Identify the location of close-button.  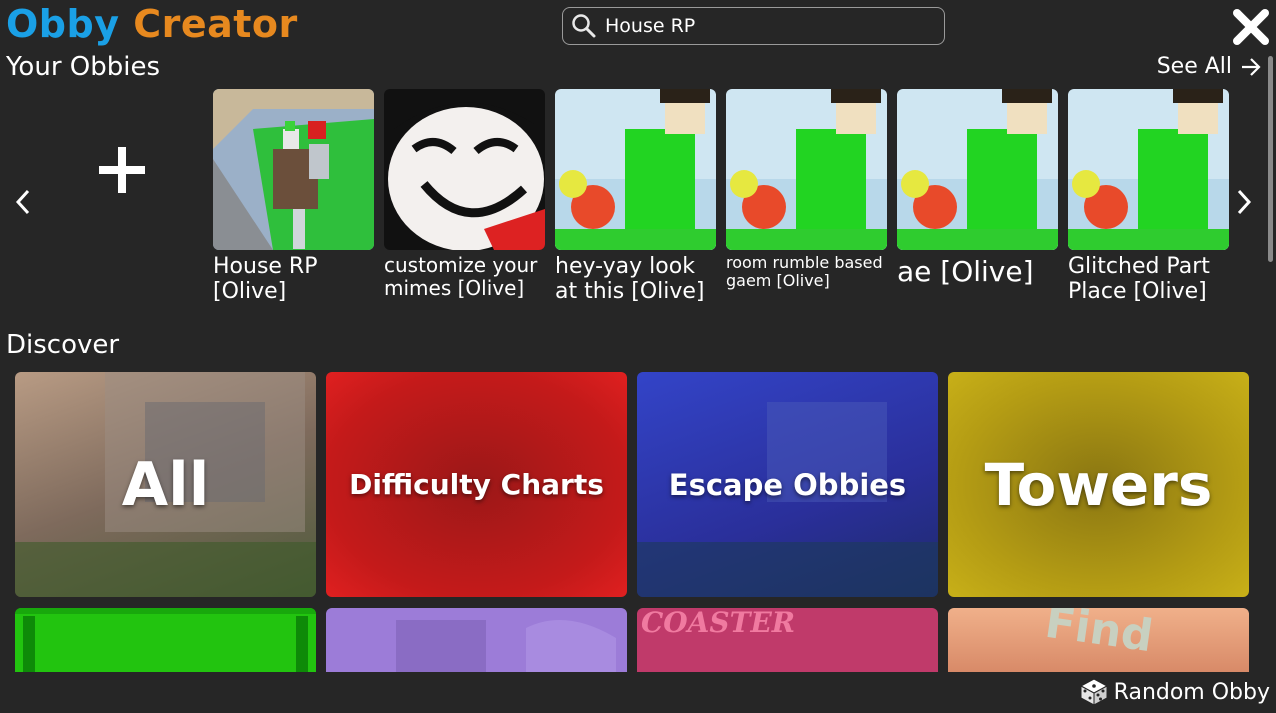
(1251, 27).